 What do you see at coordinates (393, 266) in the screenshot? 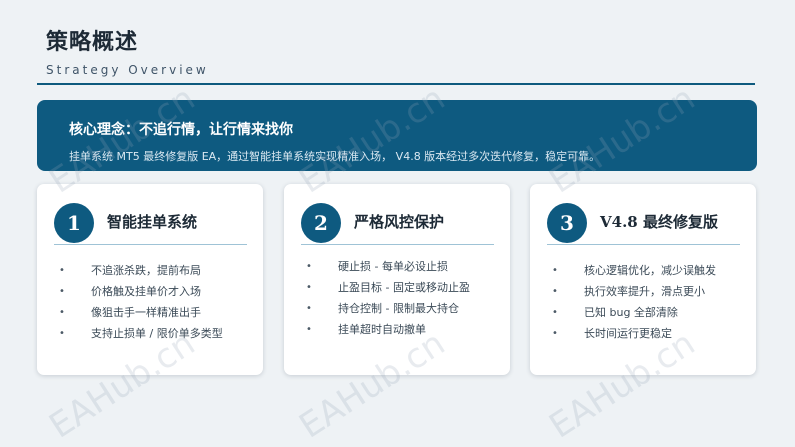
I see `list-item-text: 硬止损 - 每单必设止损` at bounding box center [393, 266].